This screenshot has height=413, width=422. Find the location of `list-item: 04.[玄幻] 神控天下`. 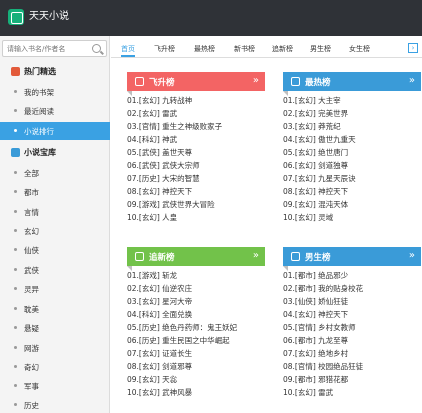

list-item: 04.[玄幻] 神控天下 is located at coordinates (352, 314).